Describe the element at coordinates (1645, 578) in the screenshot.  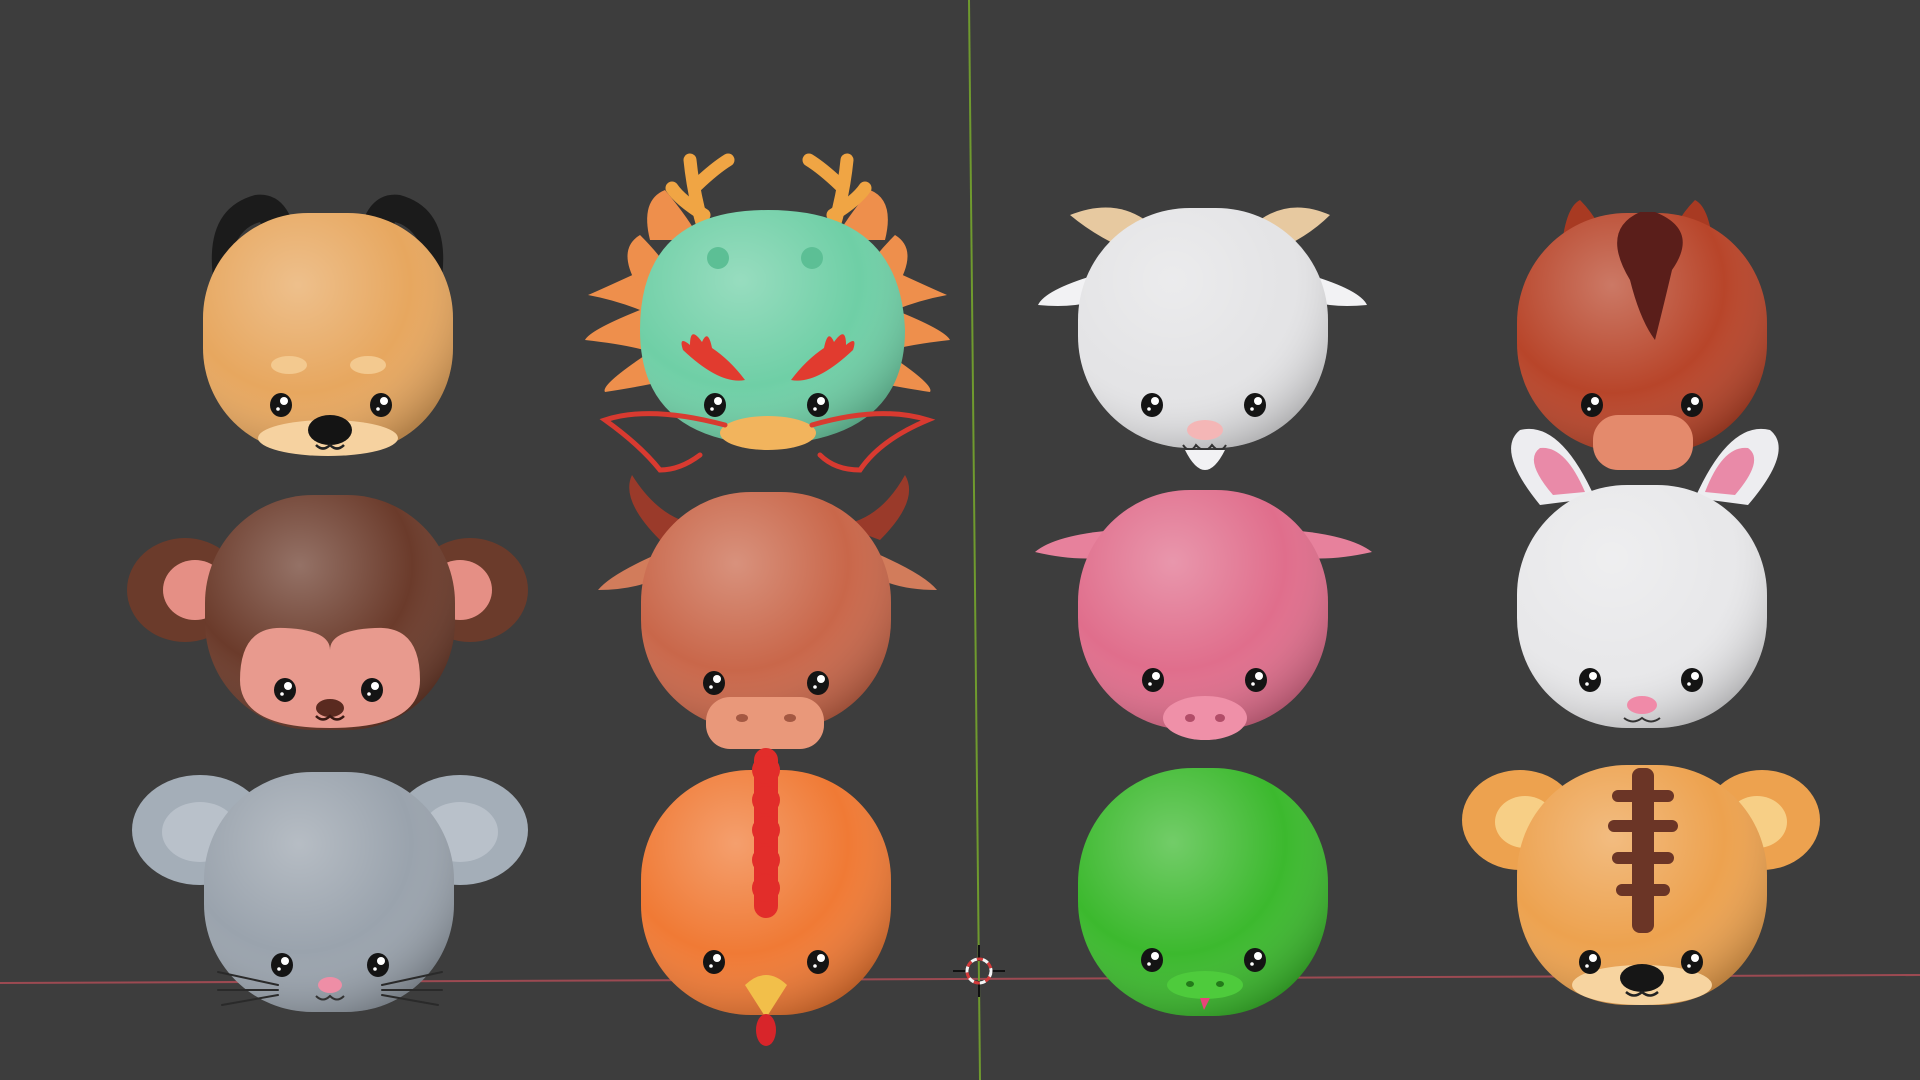
I see `rabbit-head-model` at that location.